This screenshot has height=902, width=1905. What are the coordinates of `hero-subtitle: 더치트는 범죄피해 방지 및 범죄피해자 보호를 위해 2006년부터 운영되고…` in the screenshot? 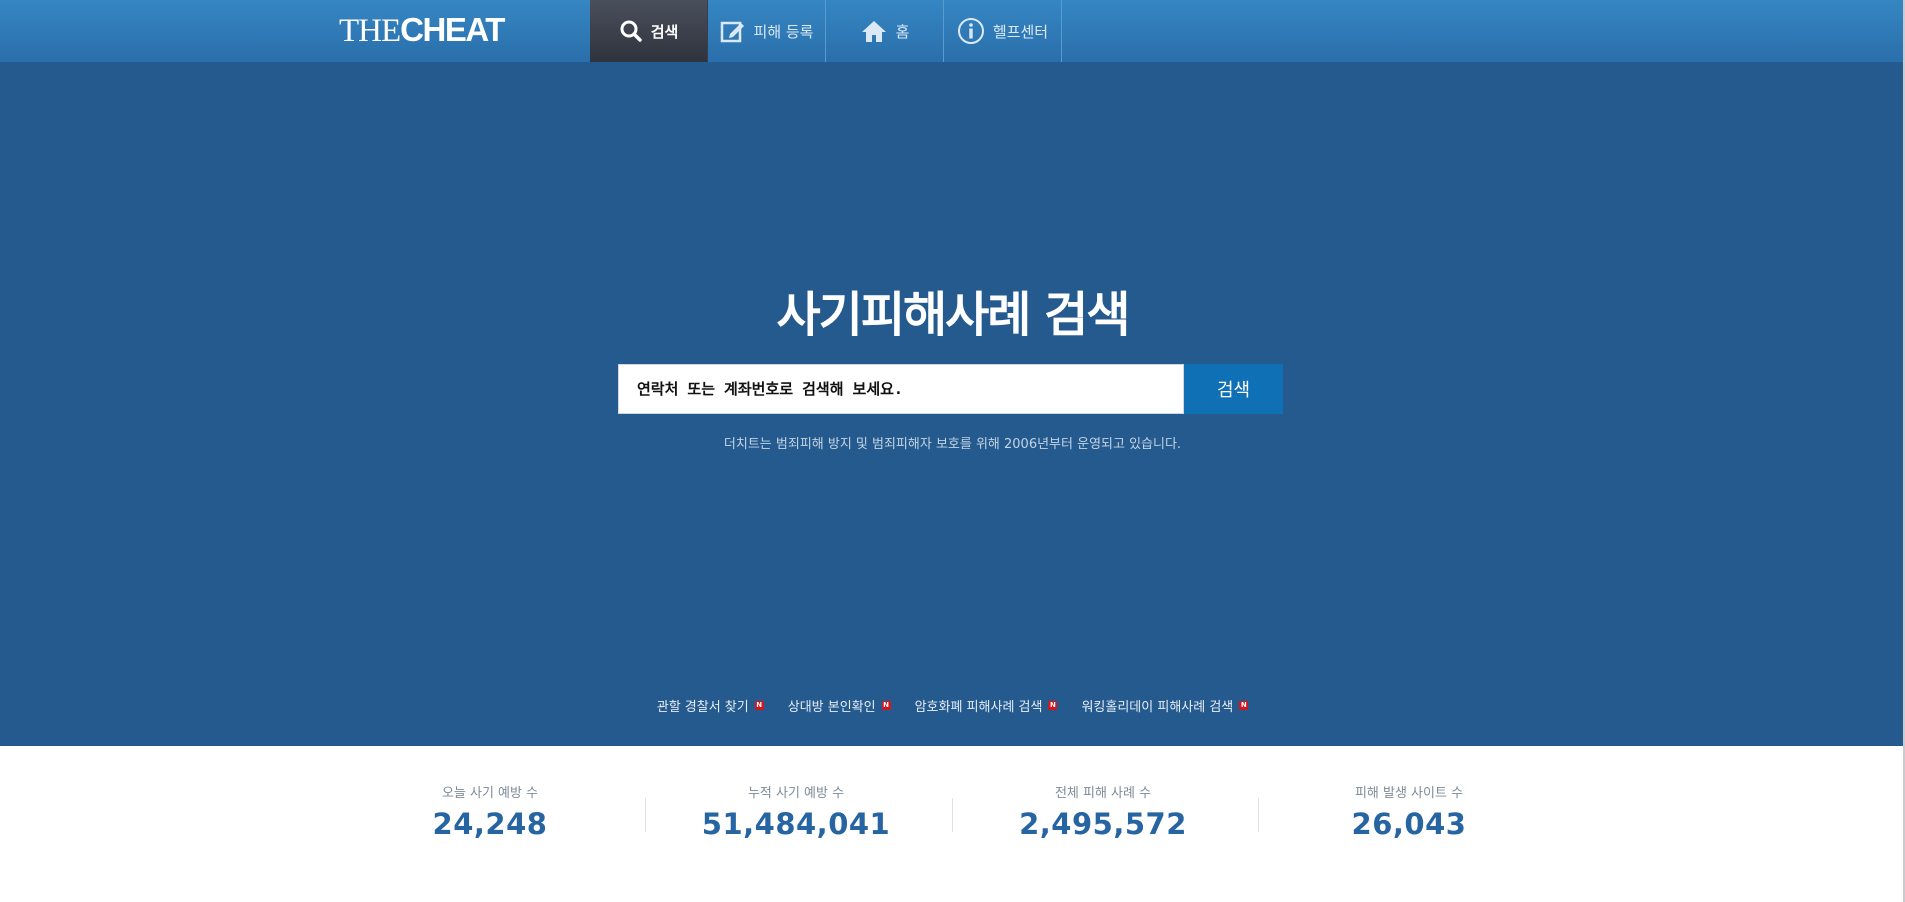 It's located at (952, 444).